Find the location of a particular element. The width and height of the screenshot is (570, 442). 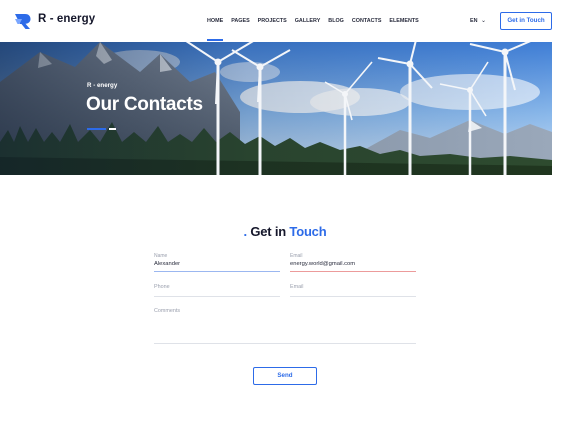

name-input: Alexander is located at coordinates (217, 264).